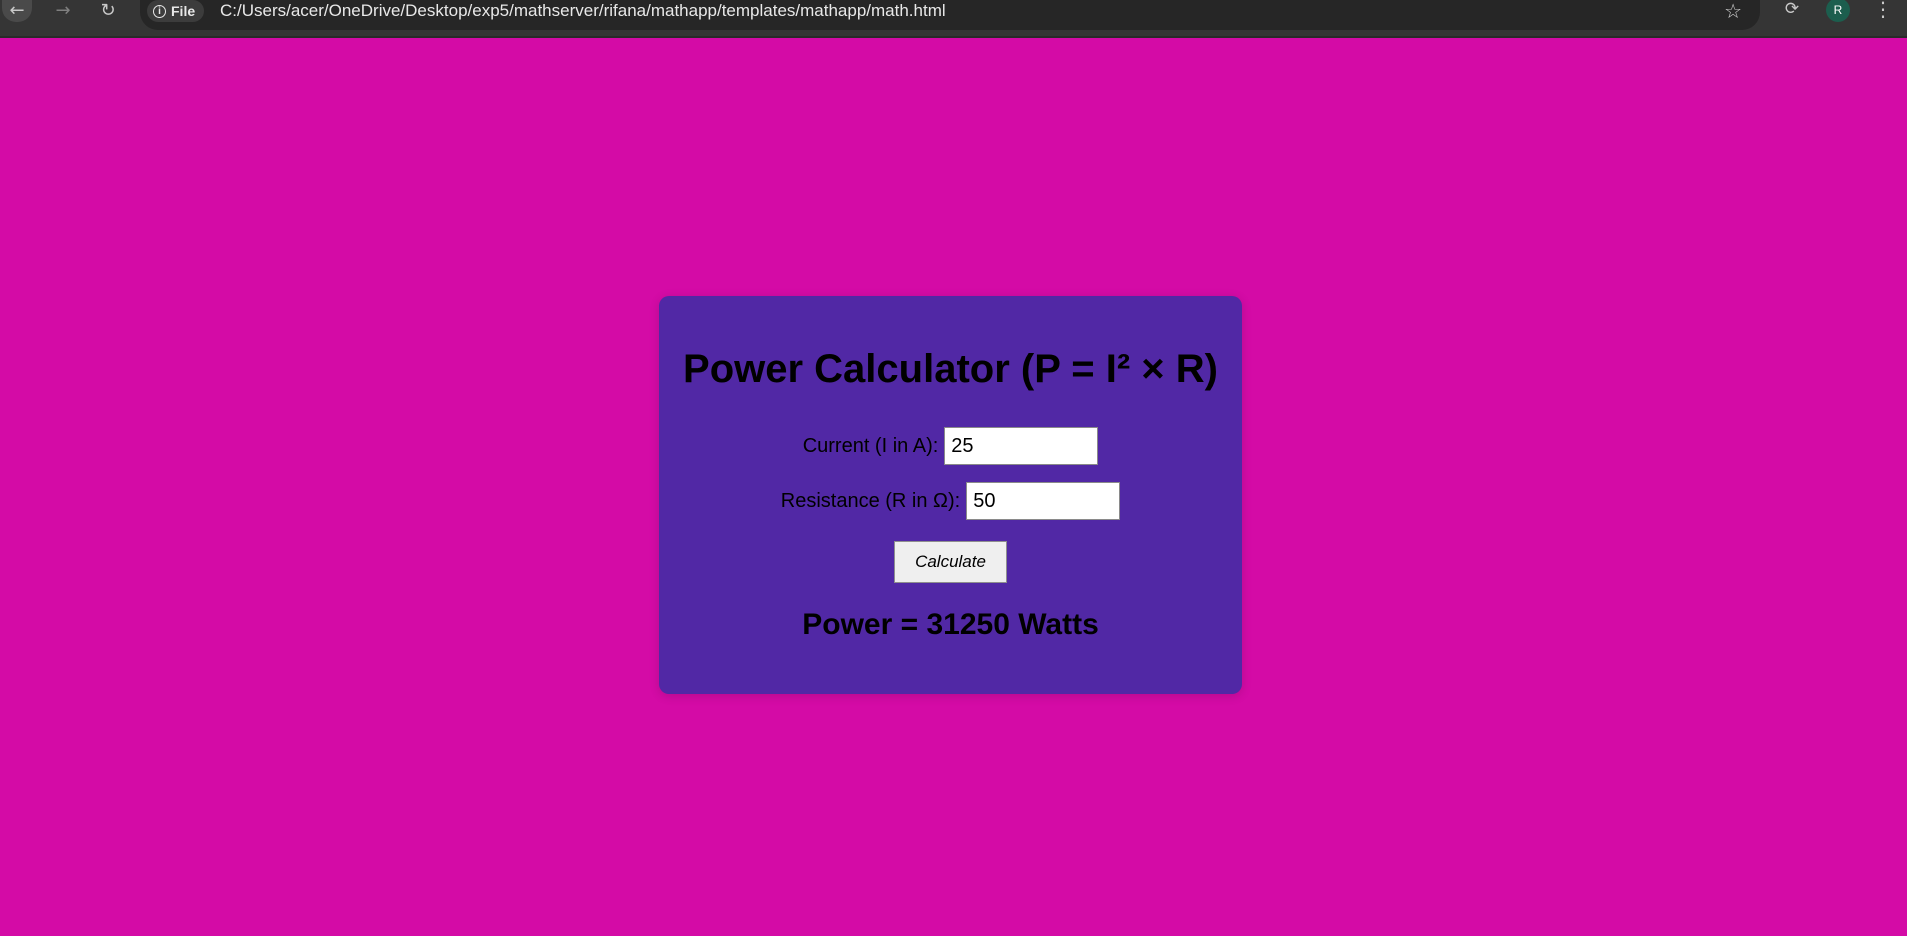 The height and width of the screenshot is (936, 1907). I want to click on reload-icon: ↻, so click(108, 10).